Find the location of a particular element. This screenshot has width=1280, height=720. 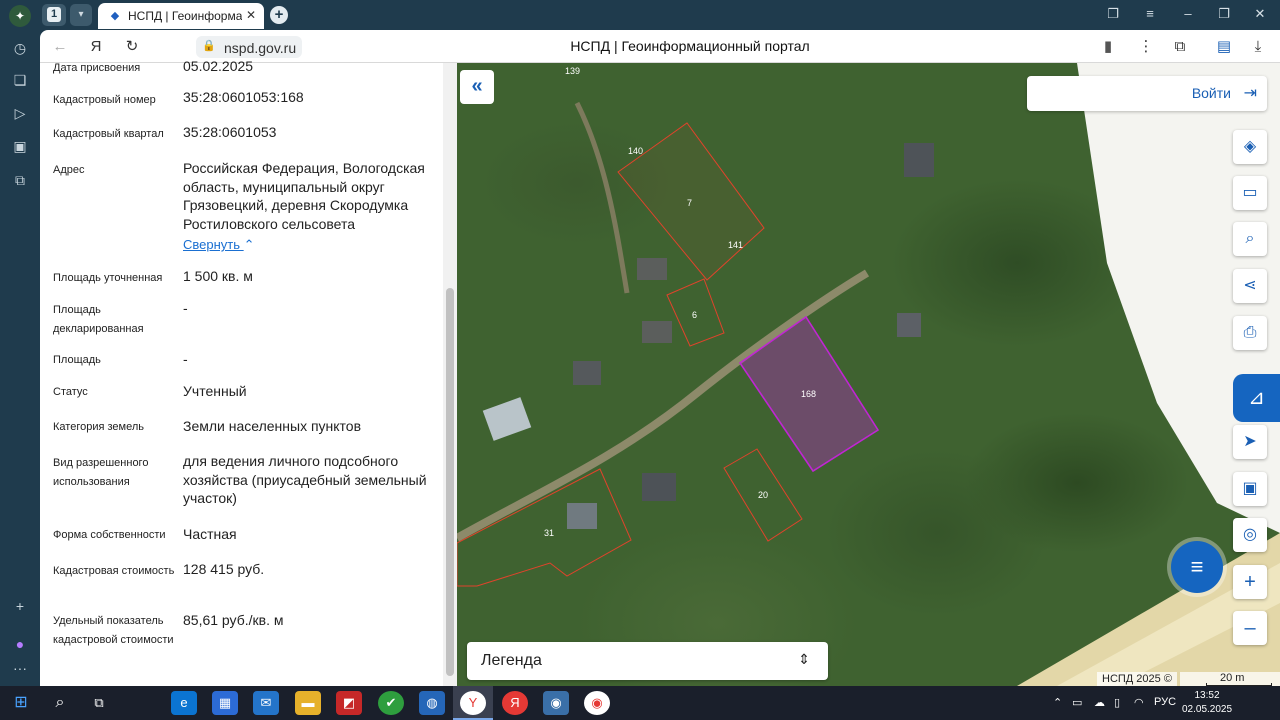

legend-dropdown: Легенда ⇕ is located at coordinates (647, 661).